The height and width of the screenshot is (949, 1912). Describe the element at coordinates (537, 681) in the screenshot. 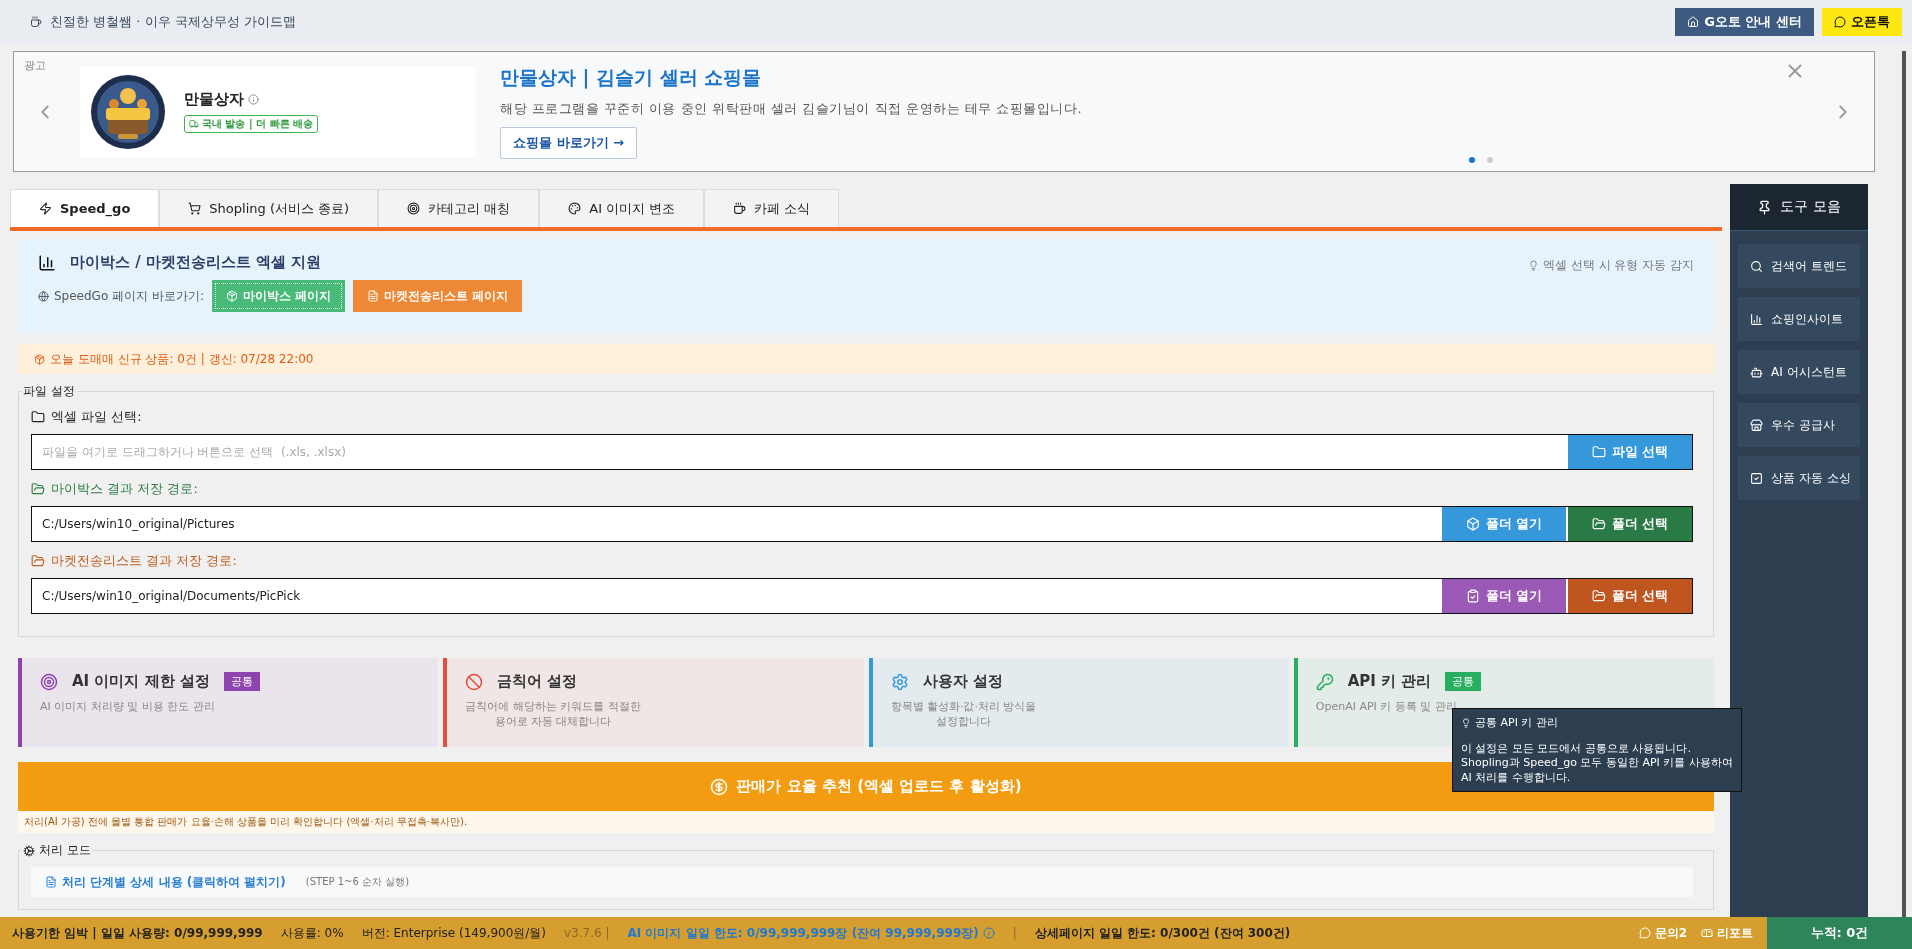

I see `card-title: 금칙어 설정` at that location.